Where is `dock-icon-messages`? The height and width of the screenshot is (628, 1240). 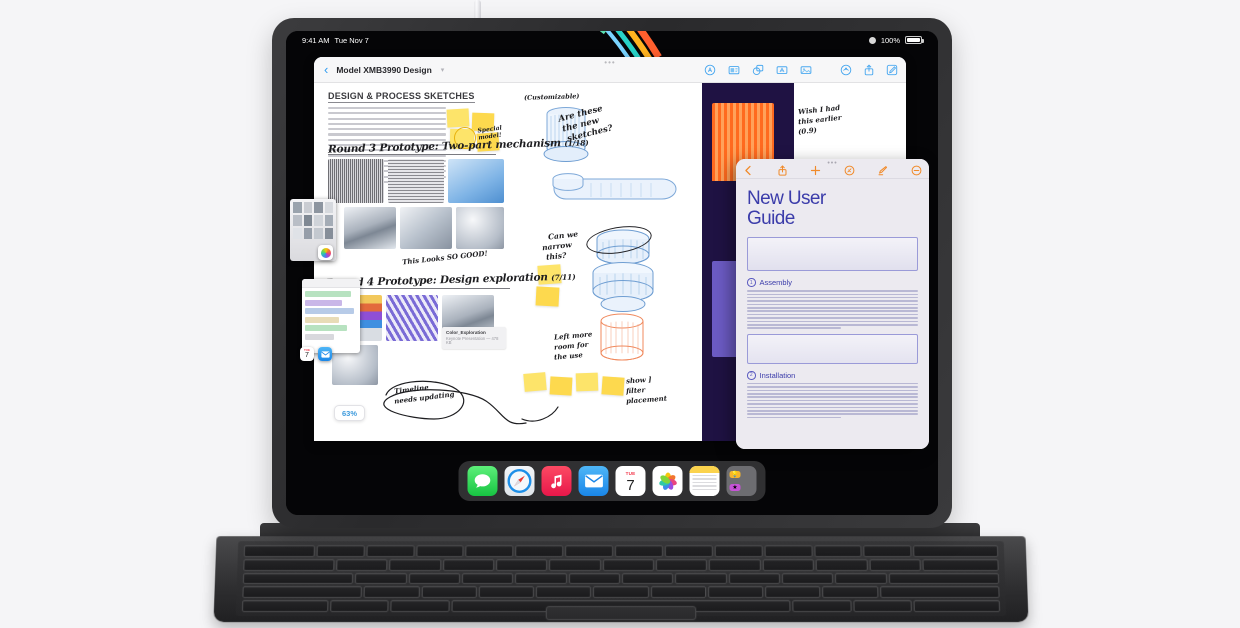 dock-icon-messages is located at coordinates (482, 481).